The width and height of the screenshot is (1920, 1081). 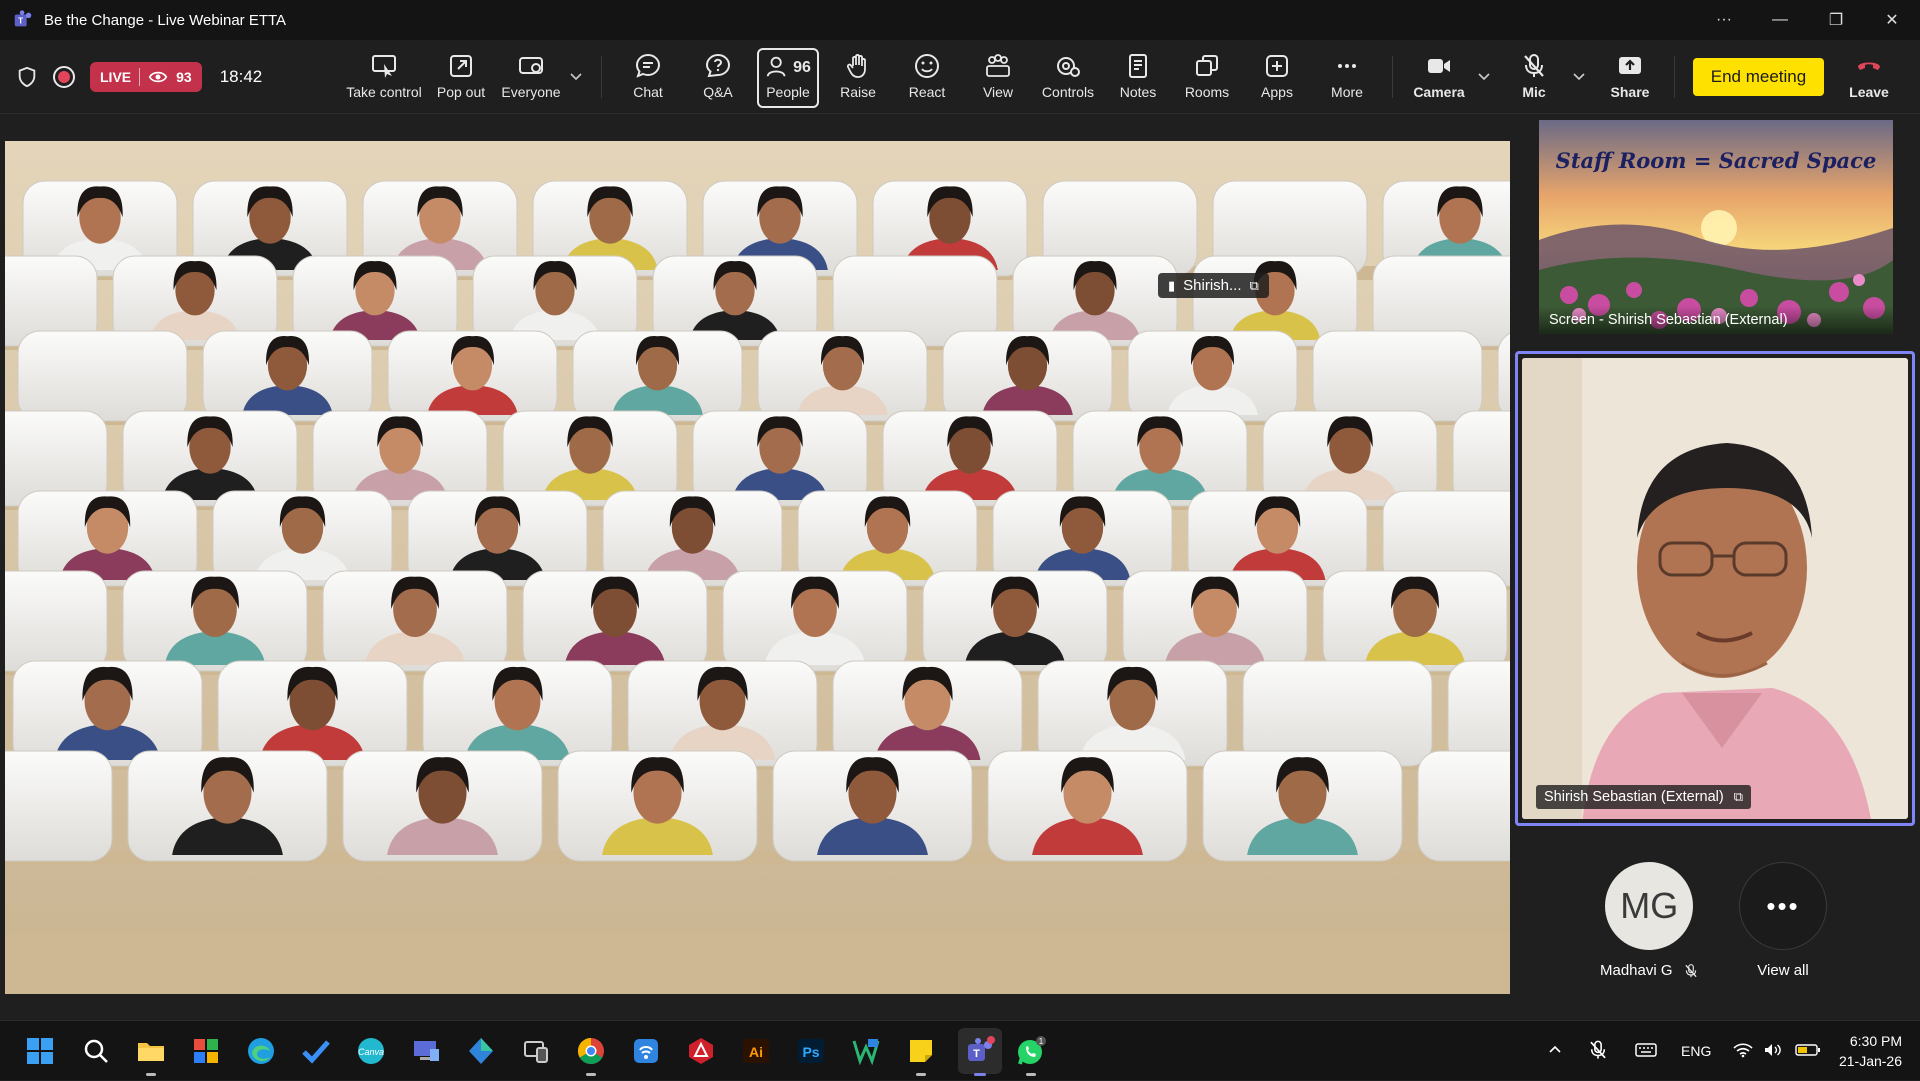 What do you see at coordinates (701, 1051) in the screenshot?
I see `acrobat-button` at bounding box center [701, 1051].